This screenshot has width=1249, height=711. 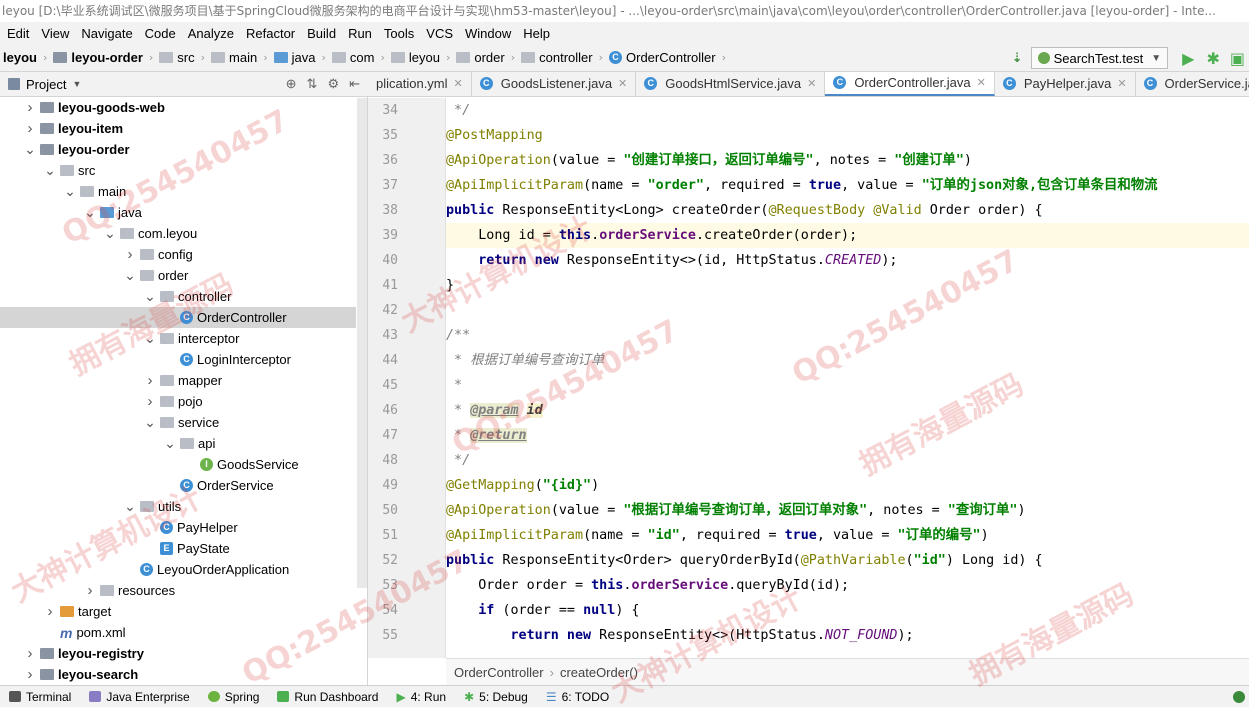 What do you see at coordinates (234, 57) in the screenshot?
I see `crumb-main: main` at bounding box center [234, 57].